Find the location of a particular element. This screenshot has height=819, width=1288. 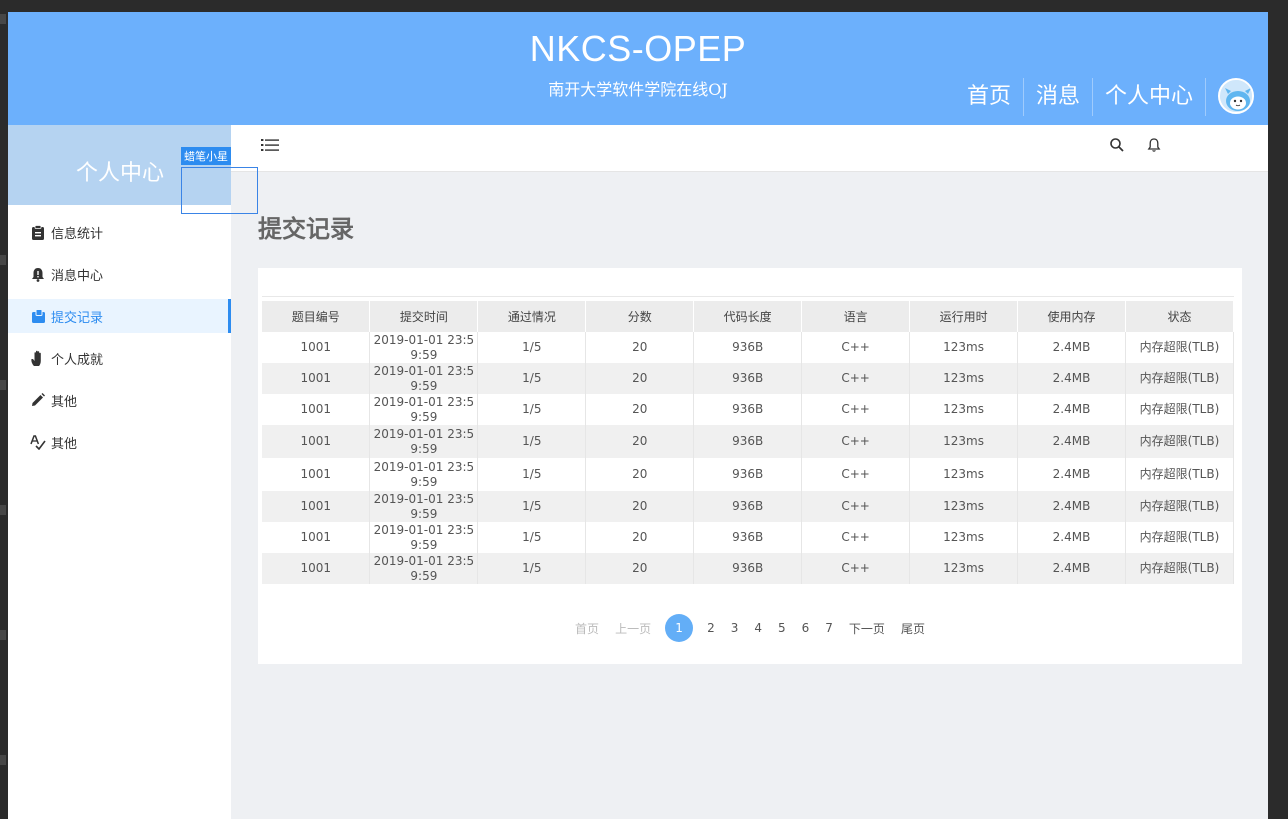

hand-icon is located at coordinates (38, 358).